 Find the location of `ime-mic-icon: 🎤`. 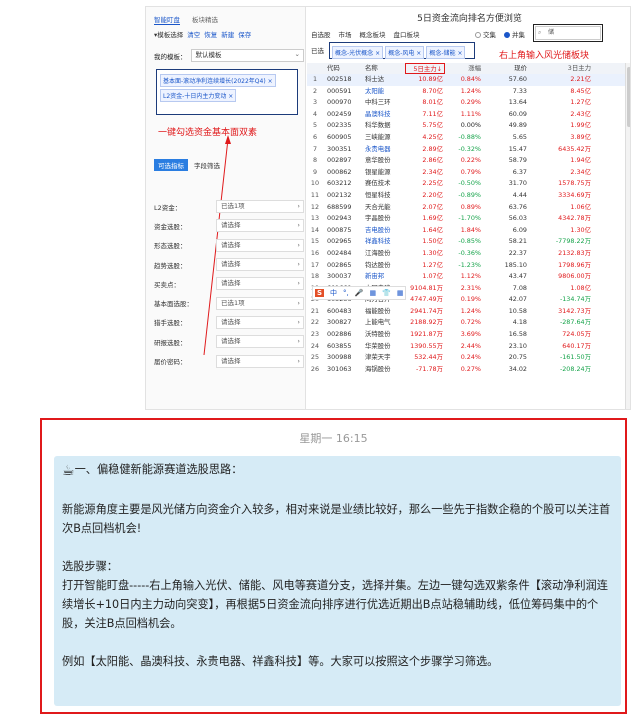

ime-mic-icon: 🎤 is located at coordinates (359, 293).